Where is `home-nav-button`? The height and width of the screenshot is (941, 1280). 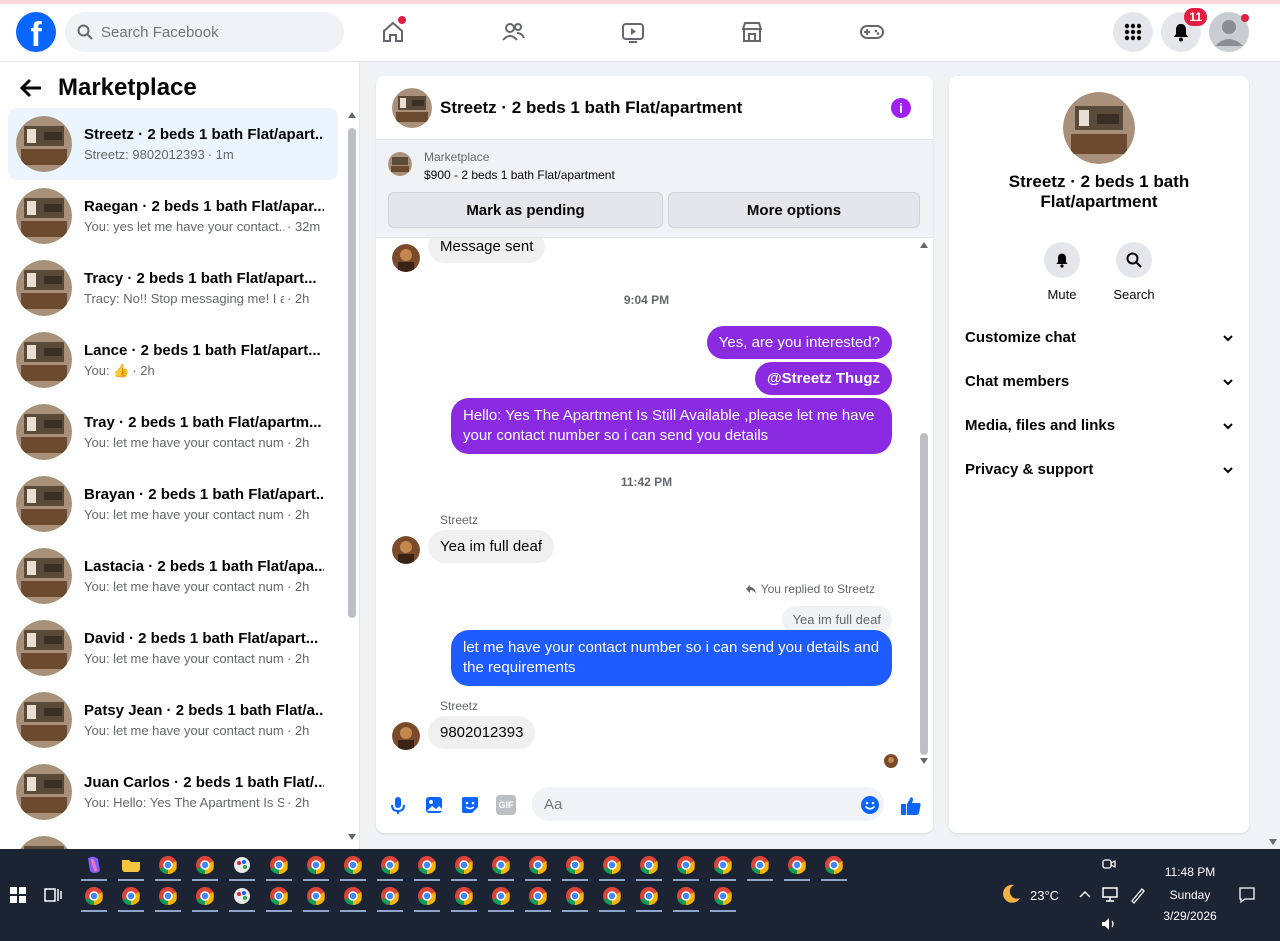 home-nav-button is located at coordinates (393, 32).